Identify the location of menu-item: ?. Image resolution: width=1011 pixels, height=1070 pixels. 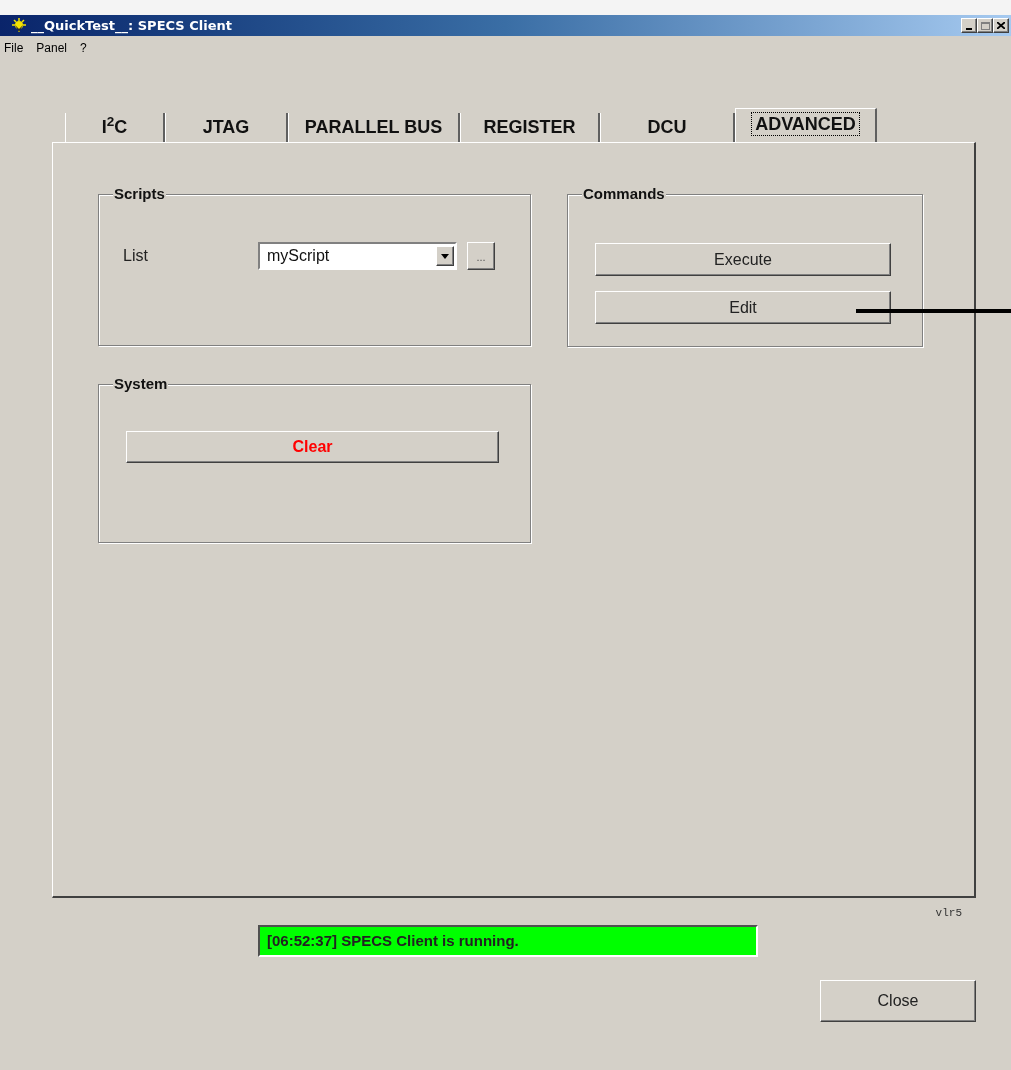
(83, 47).